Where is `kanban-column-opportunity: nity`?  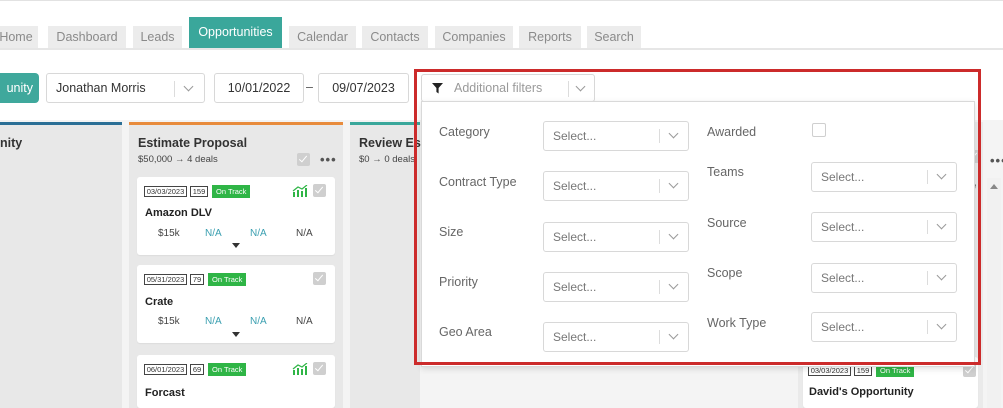
kanban-column-opportunity: nity is located at coordinates (61, 265).